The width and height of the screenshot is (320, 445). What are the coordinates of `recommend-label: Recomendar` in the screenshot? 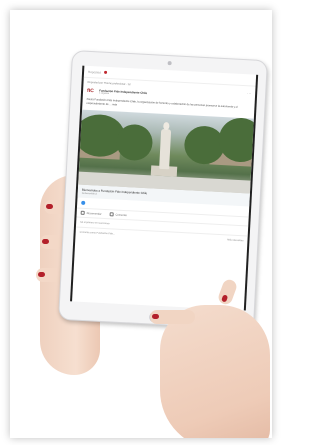 It's located at (94, 213).